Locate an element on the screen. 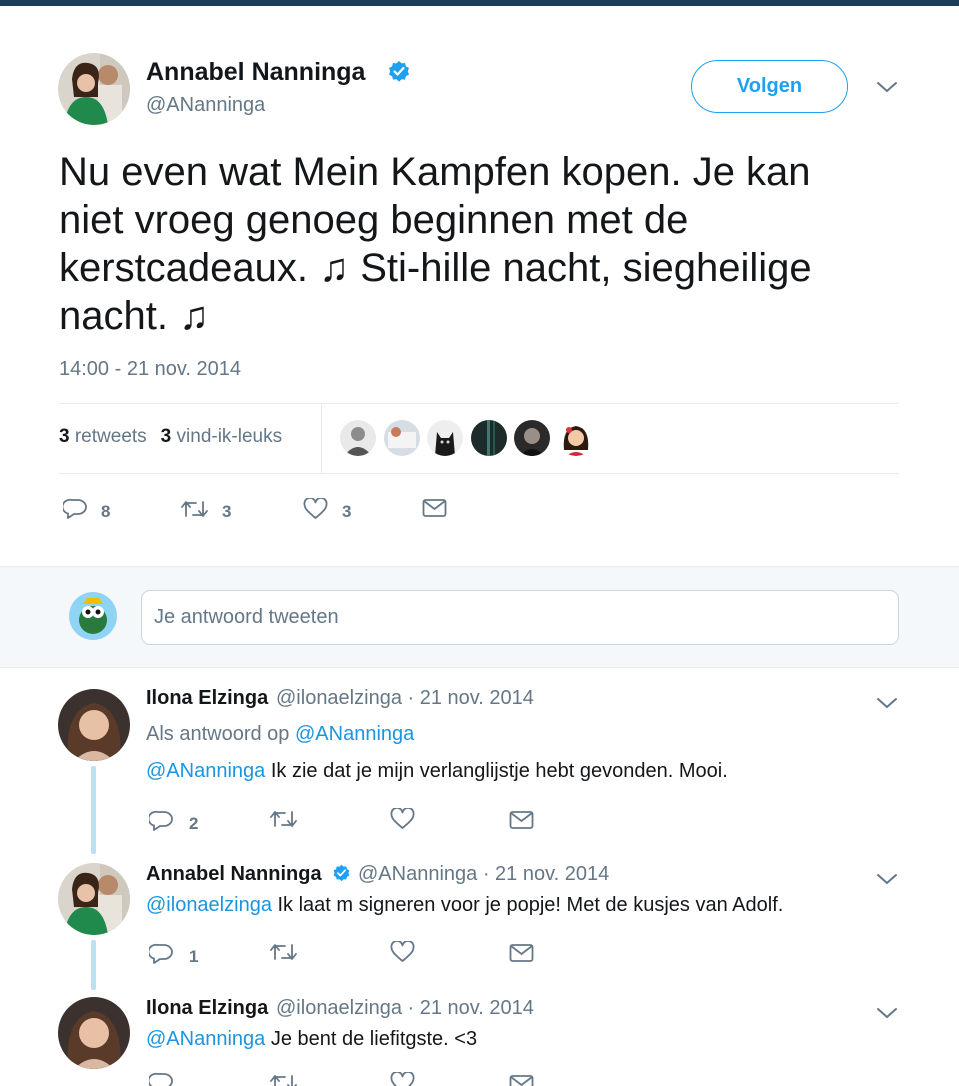  reply-count: 1 is located at coordinates (194, 956).